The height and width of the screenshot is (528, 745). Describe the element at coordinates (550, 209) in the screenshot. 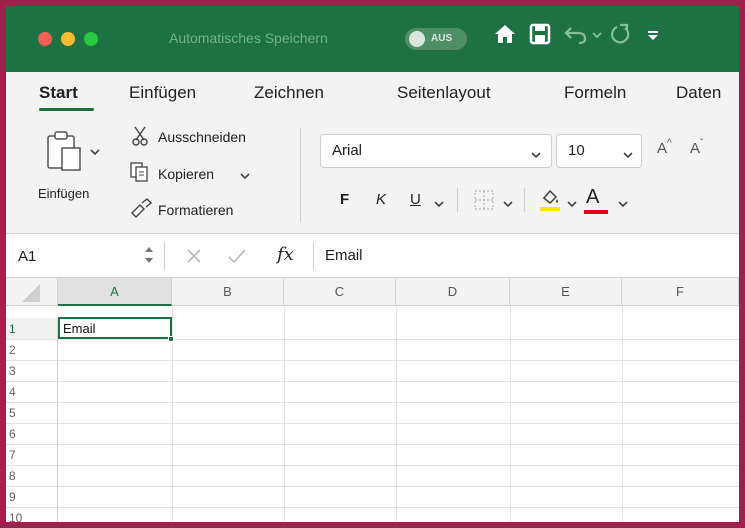

I see `highlight-color-swatch` at that location.